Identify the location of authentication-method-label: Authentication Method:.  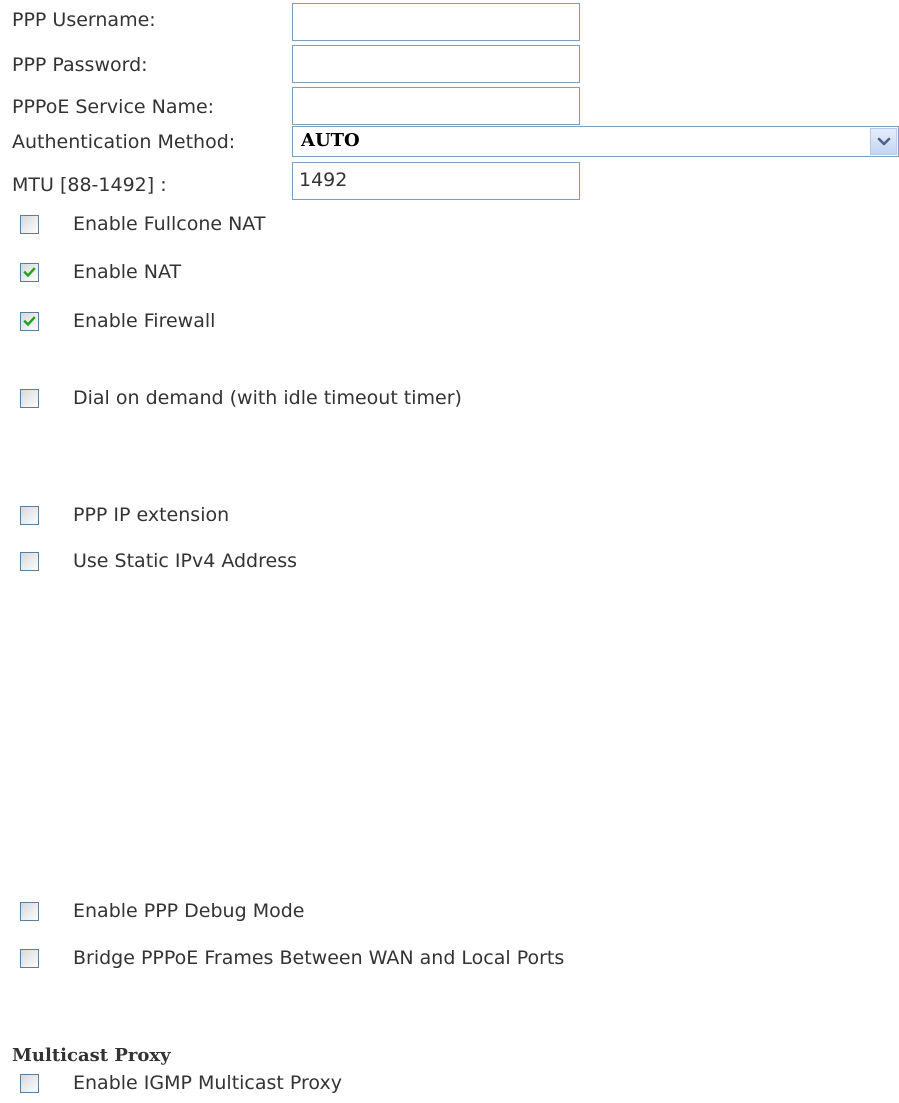
(124, 142).